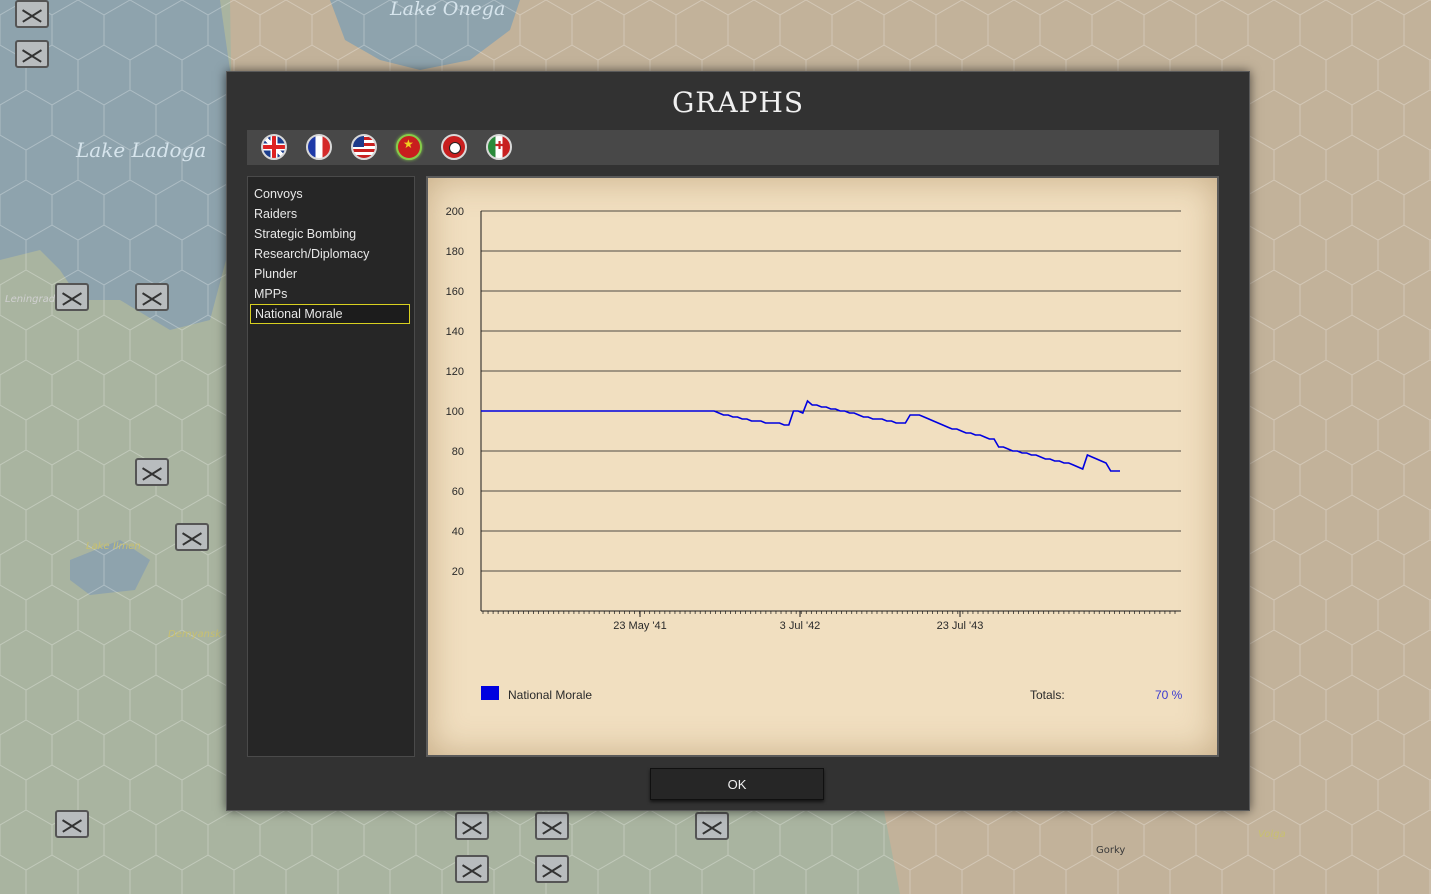 The height and width of the screenshot is (894, 1431). Describe the element at coordinates (194, 634) in the screenshot. I see `map-label-demyansk: Demyansk` at that location.